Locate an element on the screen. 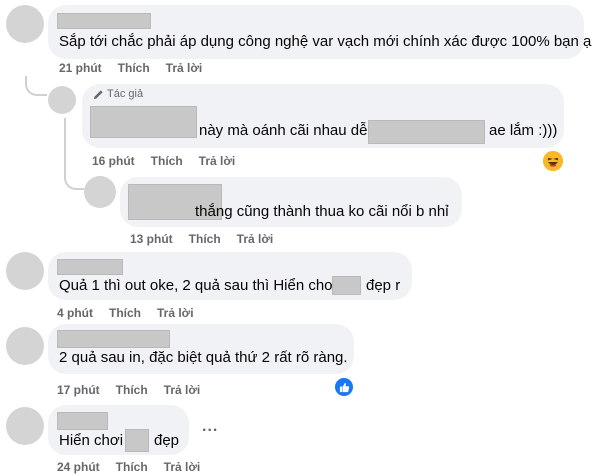 The width and height of the screenshot is (599, 476). comment-text: thắng cũng thành thua ko cãi nổi b nhỉ is located at coordinates (322, 211).